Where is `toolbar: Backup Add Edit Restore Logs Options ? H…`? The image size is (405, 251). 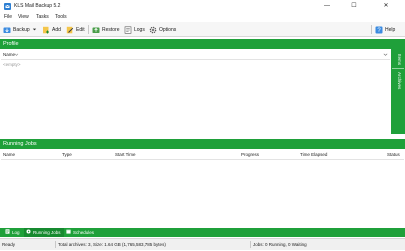 toolbar: Backup Add Edit Restore Logs Options ? H… is located at coordinates (202, 29).